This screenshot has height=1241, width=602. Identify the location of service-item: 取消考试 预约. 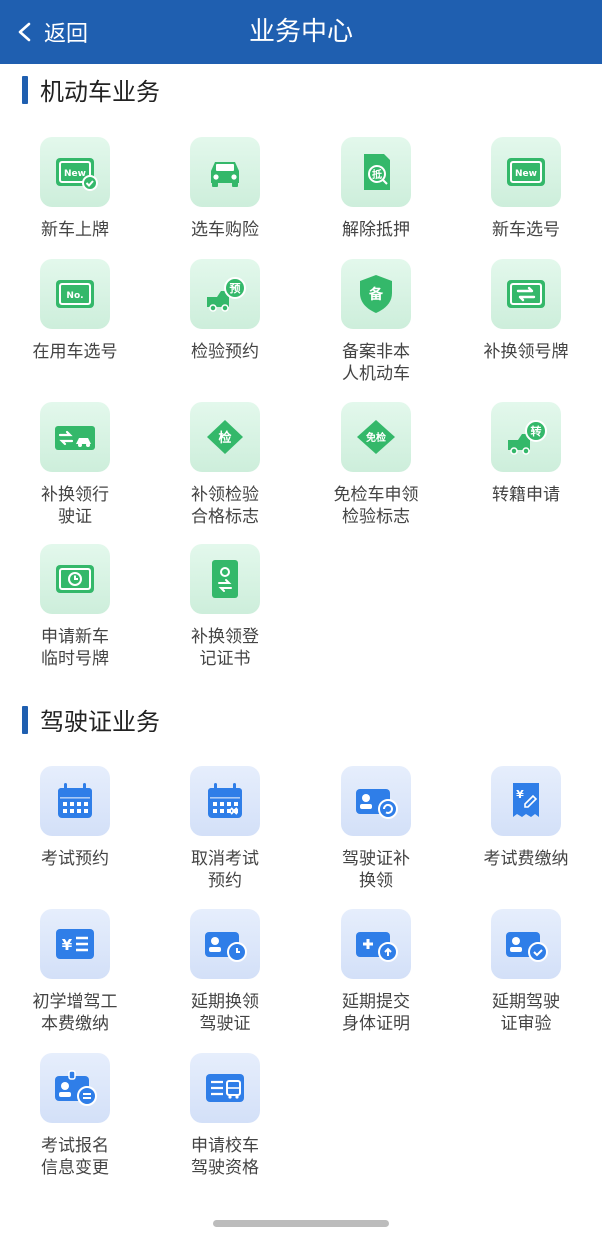
(225, 829).